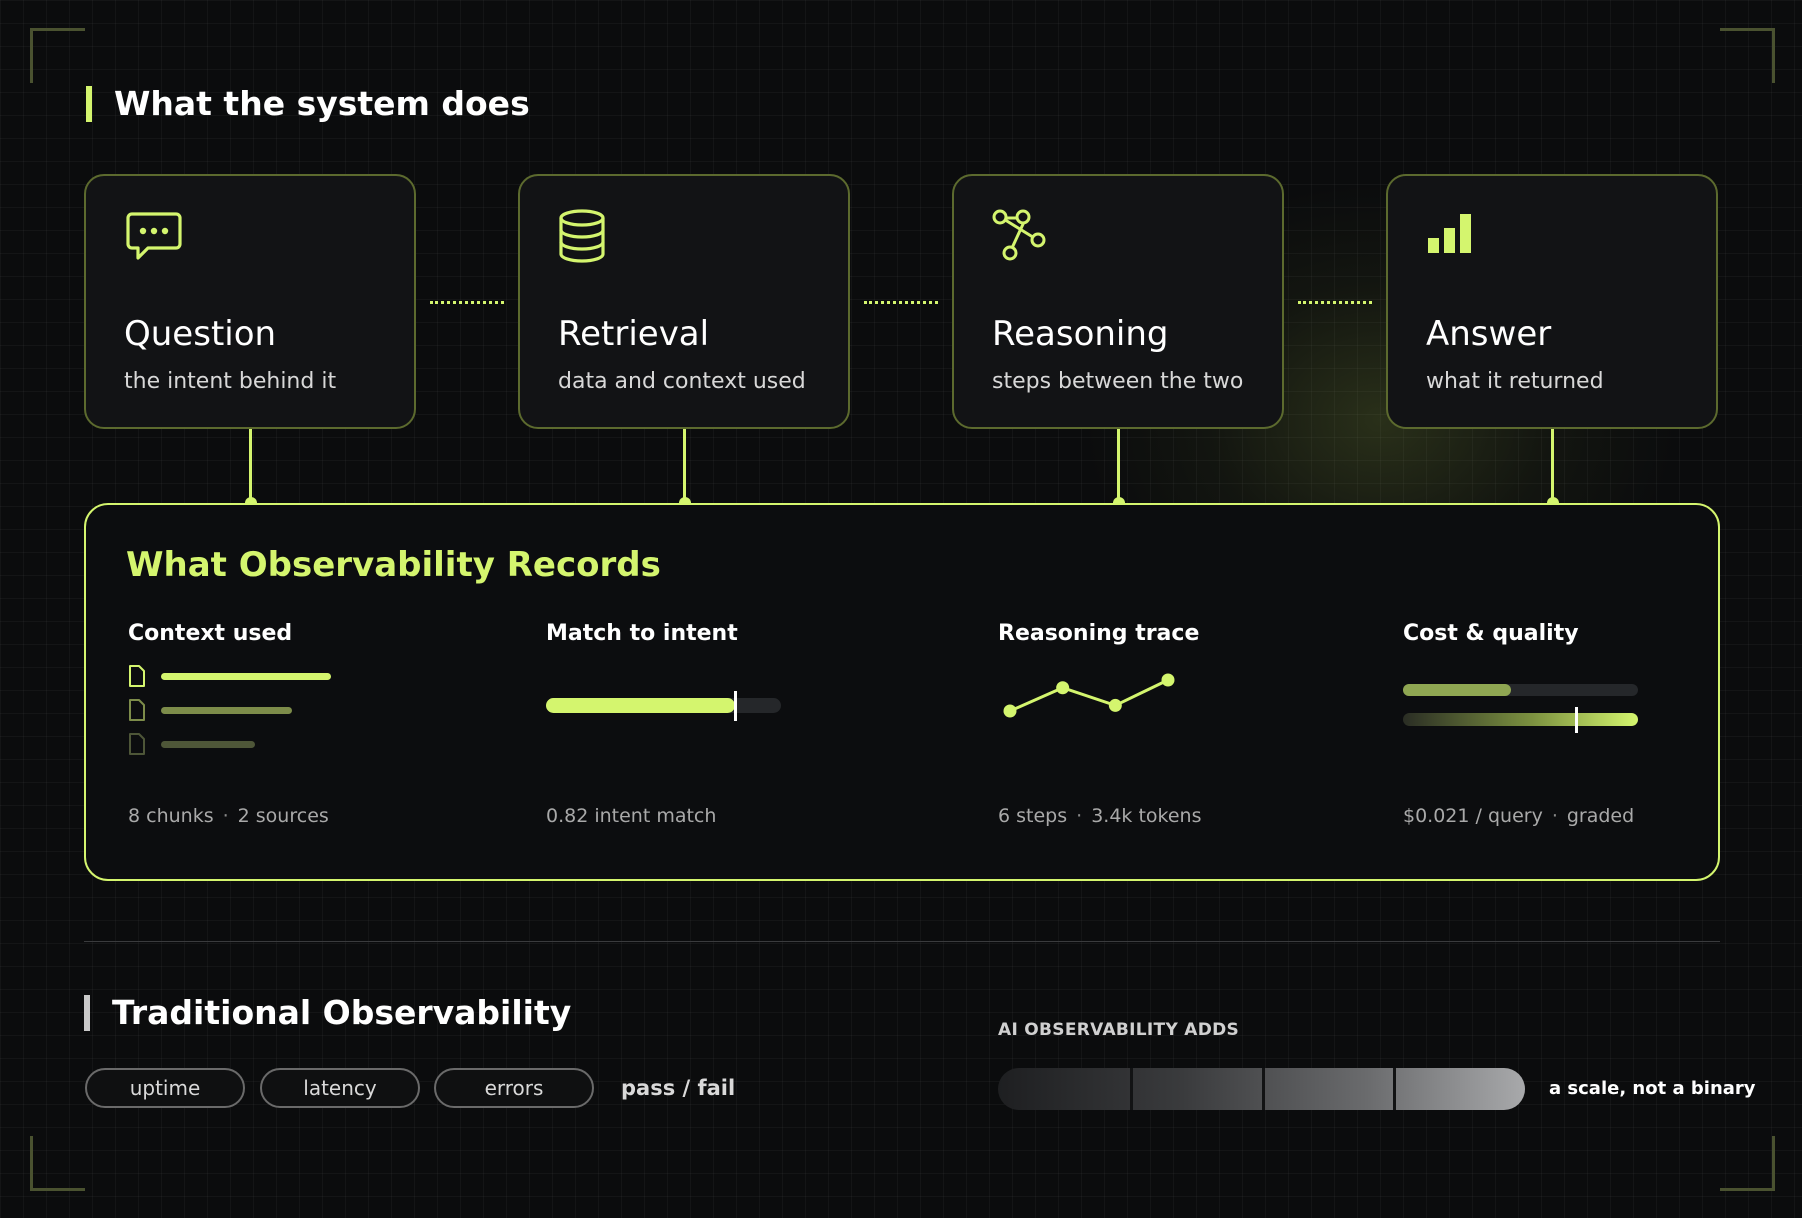  Describe the element at coordinates (1520, 708) in the screenshot. I see `cost-quality-bars` at that location.